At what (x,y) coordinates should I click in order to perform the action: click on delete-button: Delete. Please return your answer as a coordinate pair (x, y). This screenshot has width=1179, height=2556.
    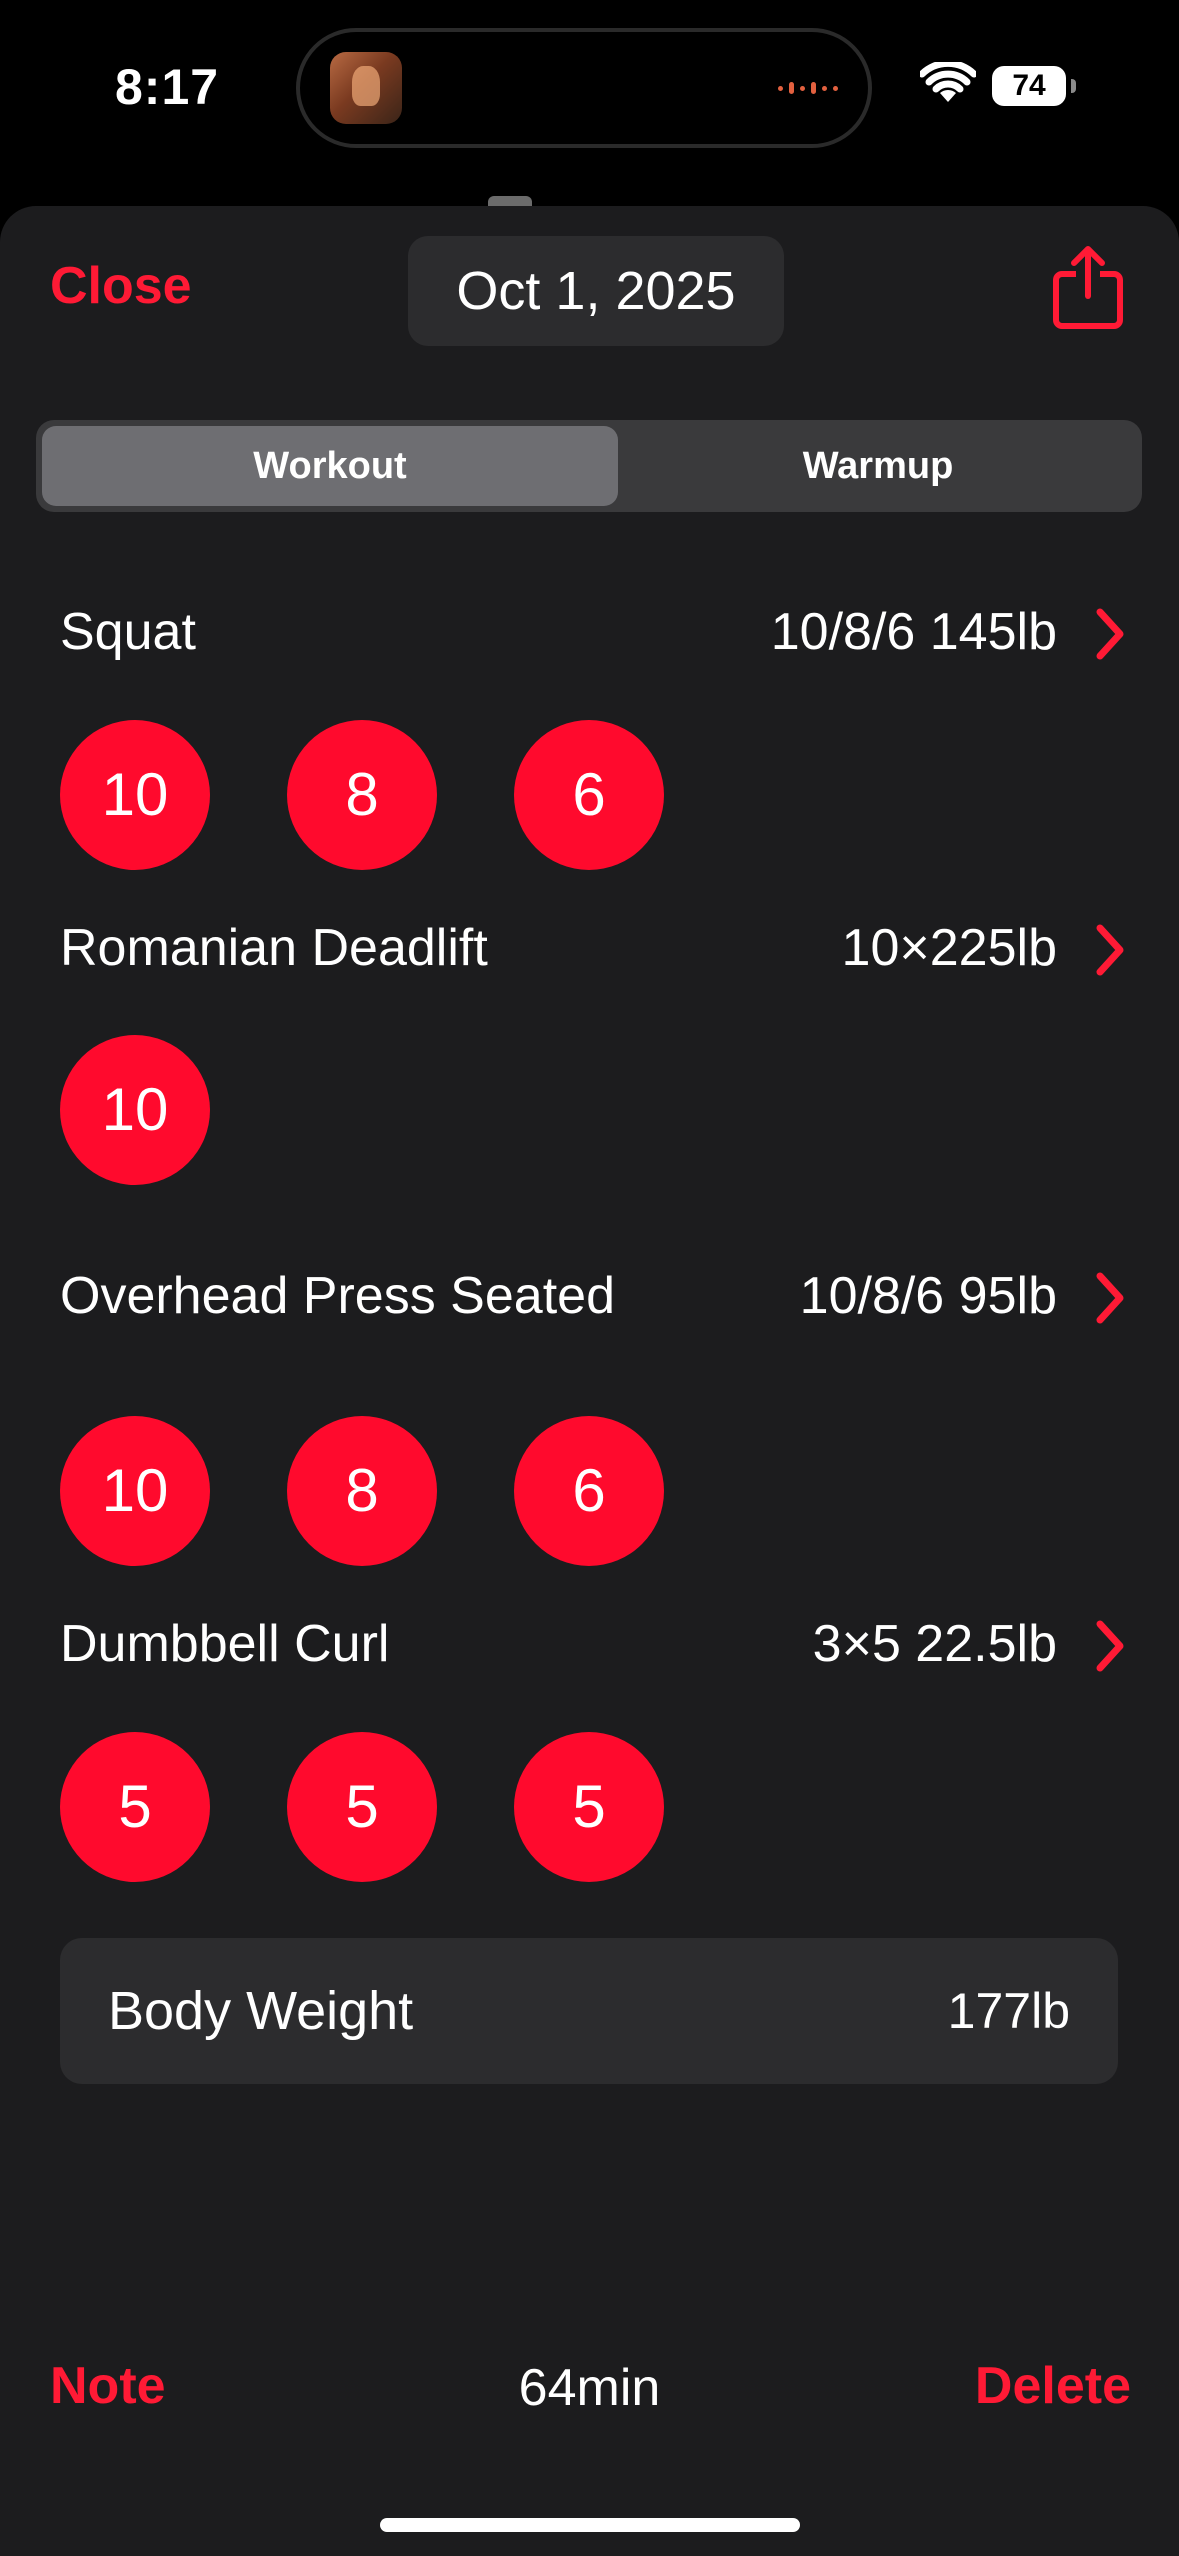
    Looking at the image, I should click on (1053, 2386).